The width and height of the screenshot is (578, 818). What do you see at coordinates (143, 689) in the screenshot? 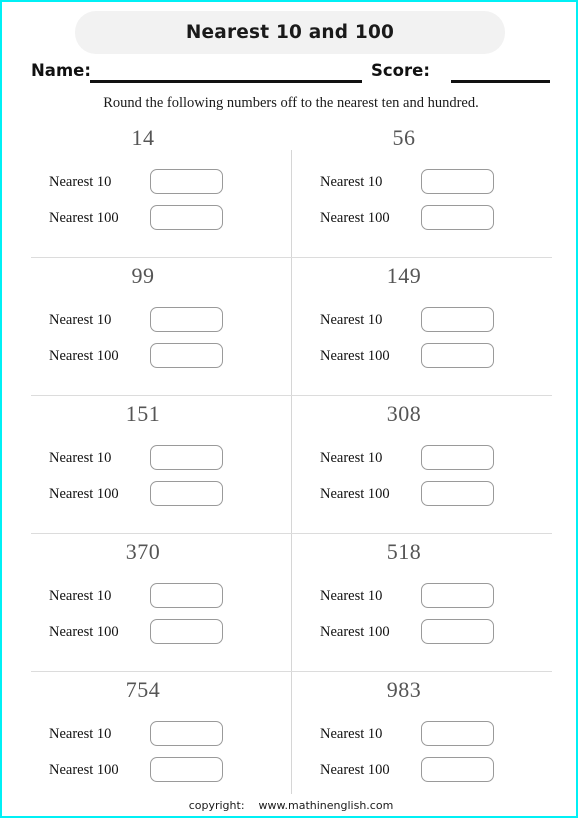
I see `problem-number: 754` at bounding box center [143, 689].